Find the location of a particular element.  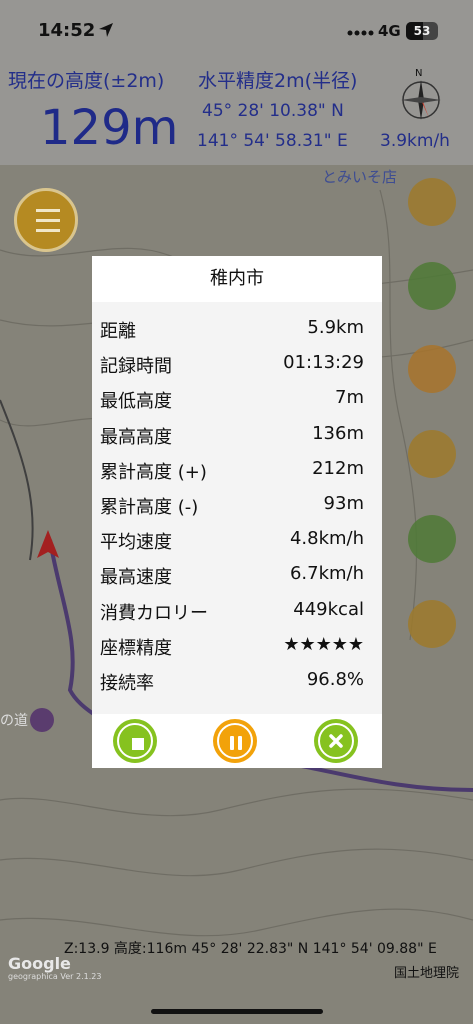

longitude-value: 141° 54' 58.31" E is located at coordinates (272, 141).